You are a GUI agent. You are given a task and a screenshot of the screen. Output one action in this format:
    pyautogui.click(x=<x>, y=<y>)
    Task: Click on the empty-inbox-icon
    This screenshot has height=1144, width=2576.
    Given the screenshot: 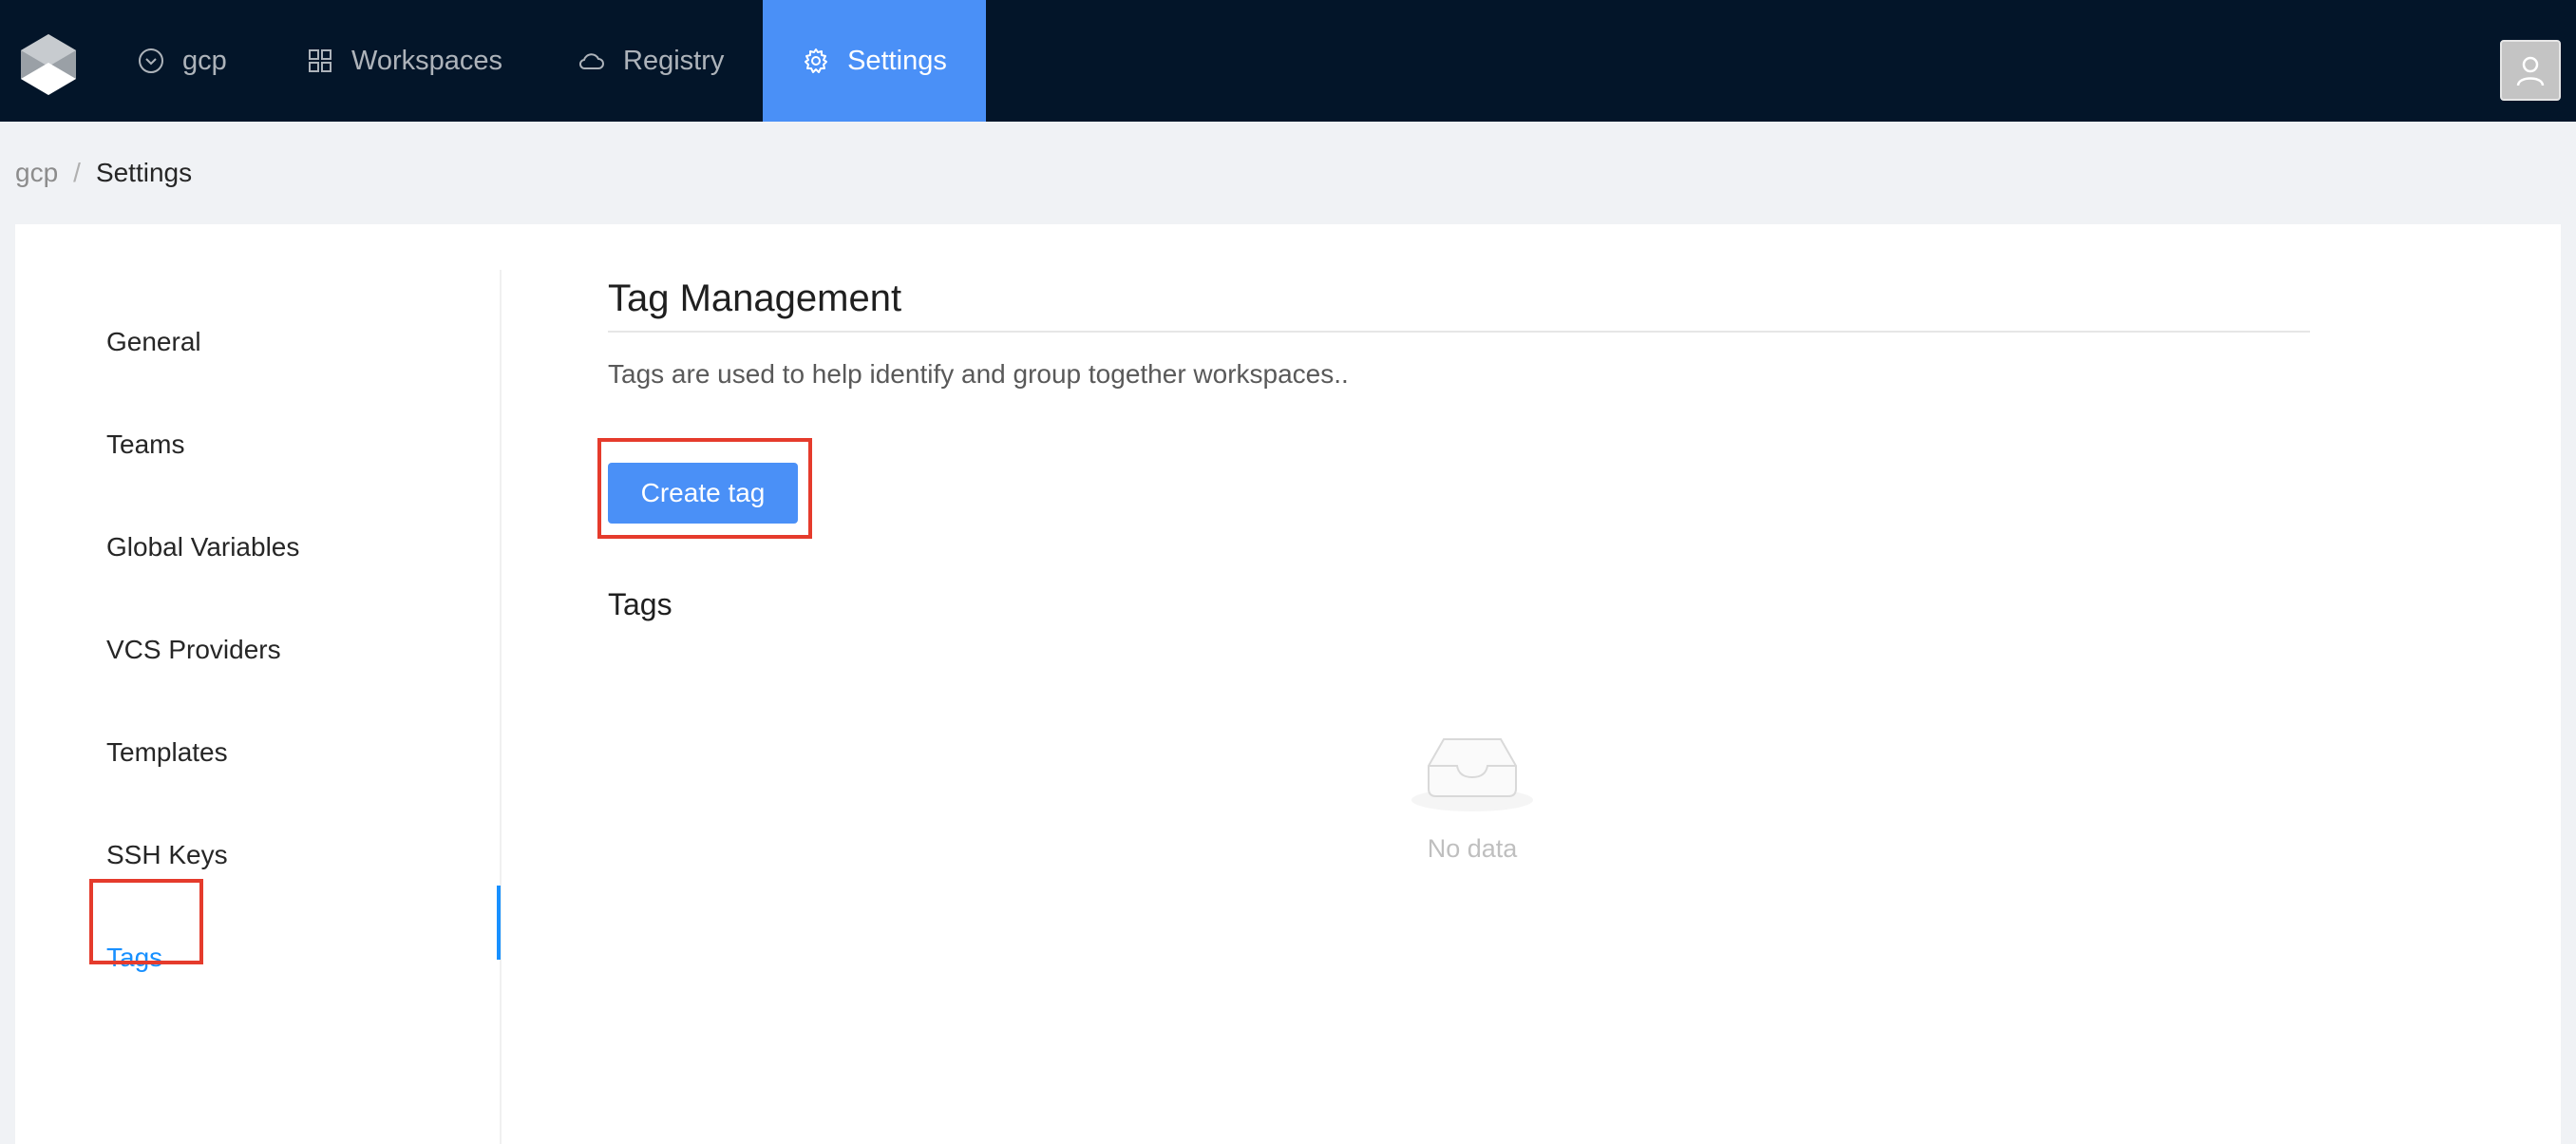 What is the action you would take?
    pyautogui.click(x=1472, y=775)
    